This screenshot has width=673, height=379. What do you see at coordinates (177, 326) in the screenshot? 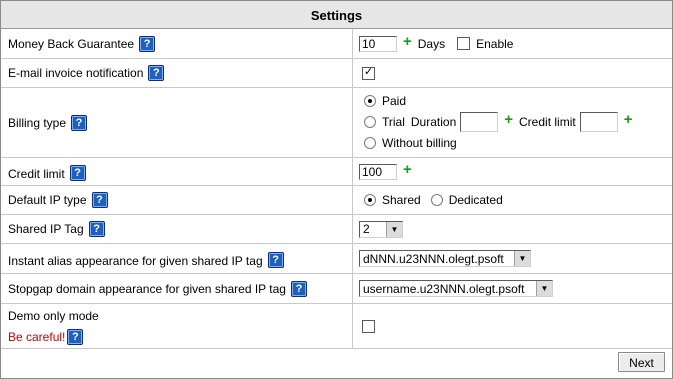
I see `demo-label-cell: Demo only mode Be careful! ?` at bounding box center [177, 326].